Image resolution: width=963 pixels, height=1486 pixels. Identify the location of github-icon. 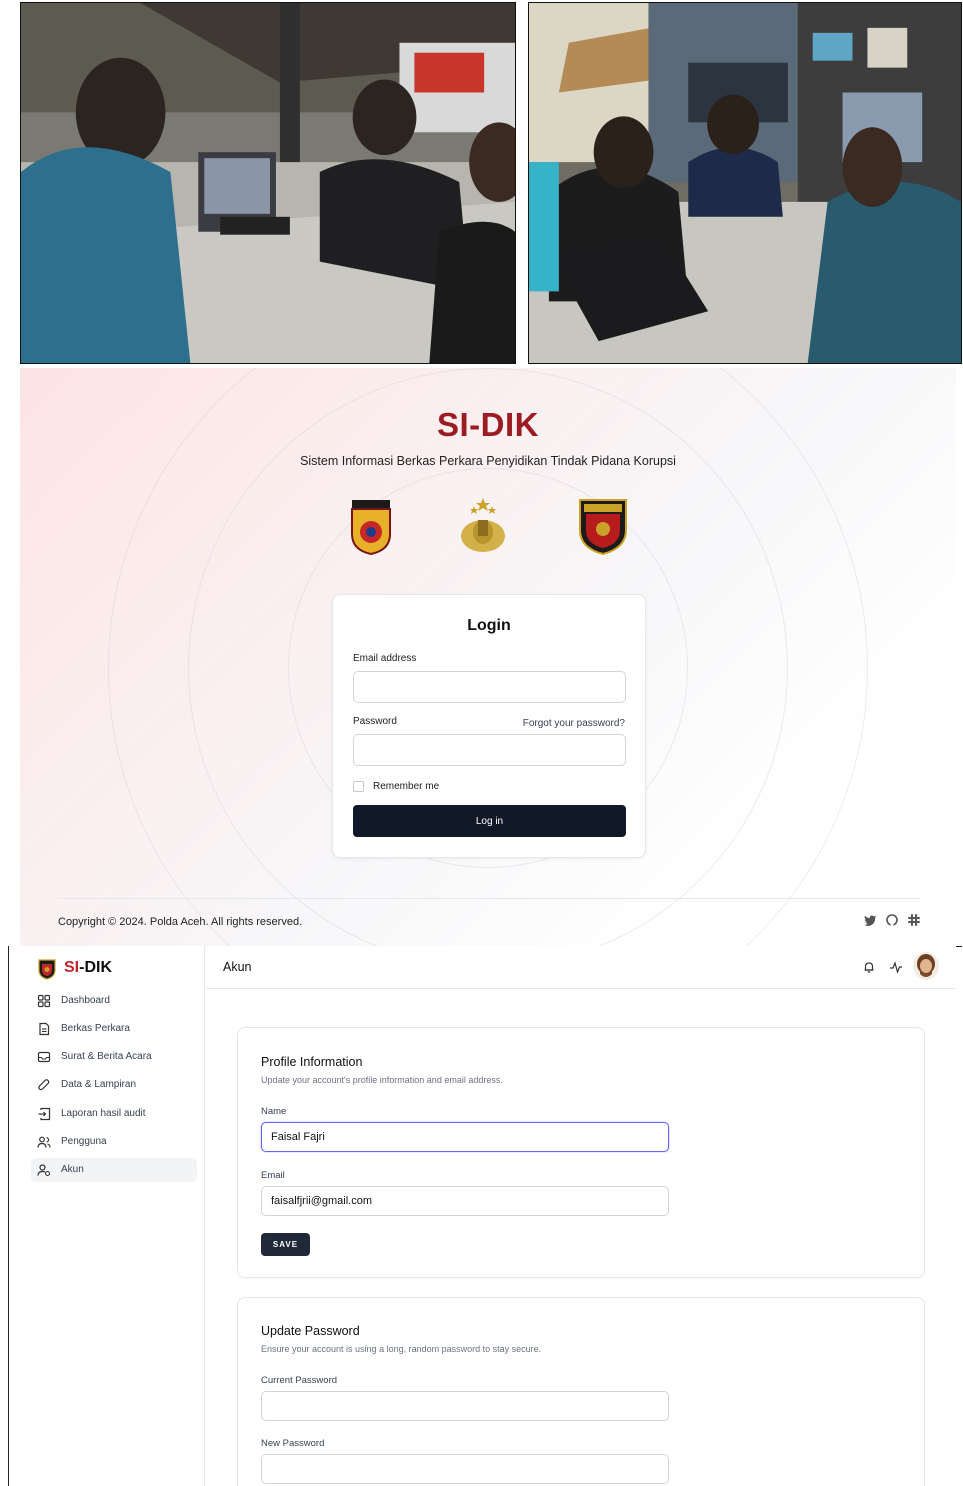
(892, 920).